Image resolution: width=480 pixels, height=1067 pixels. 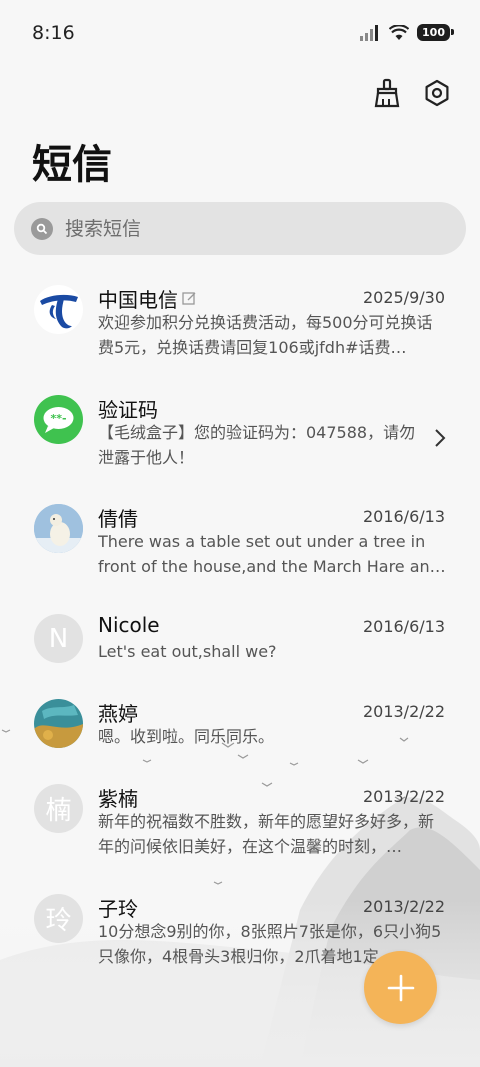 What do you see at coordinates (42, 228) in the screenshot?
I see `search-icon` at bounding box center [42, 228].